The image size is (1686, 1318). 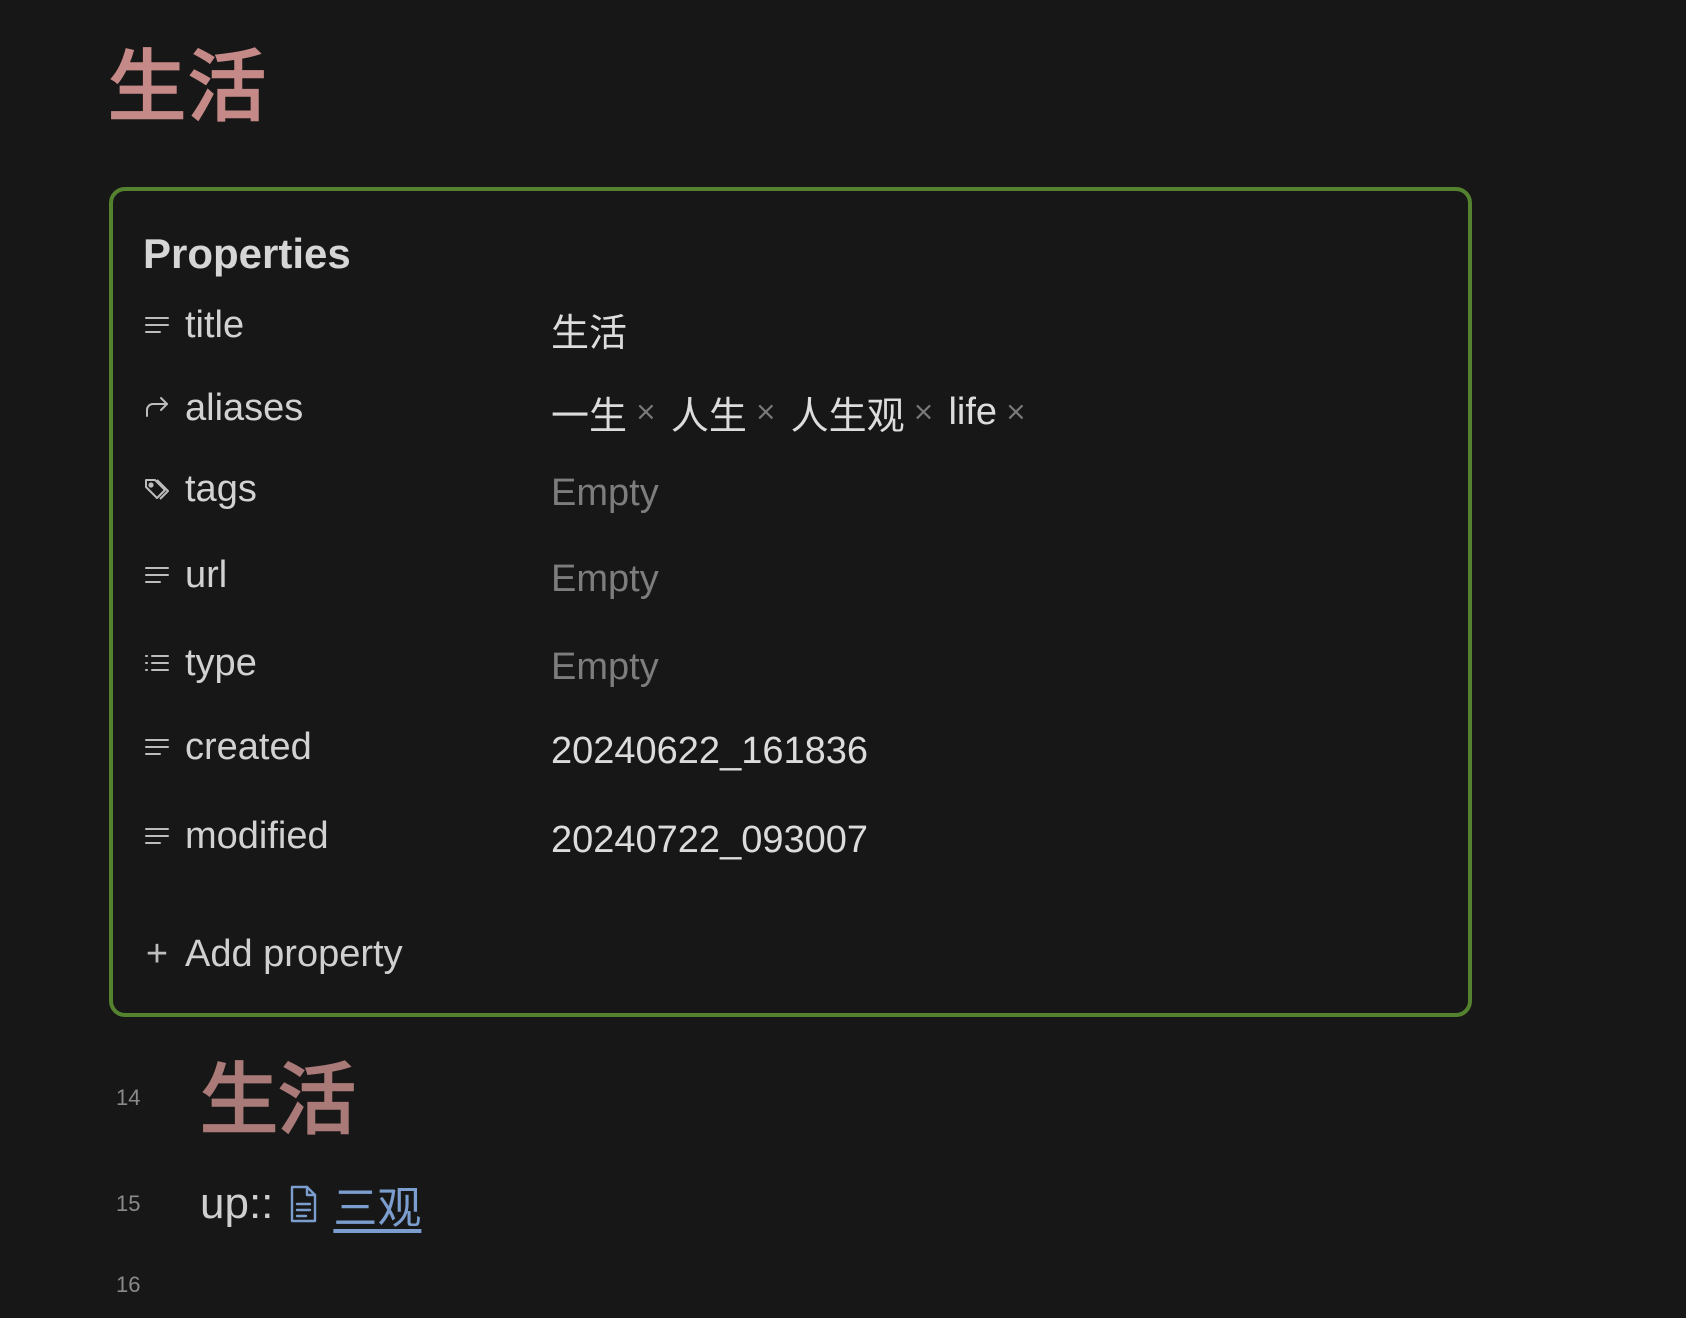 I want to click on alias-pill: 一生 ×, so click(x=604, y=412).